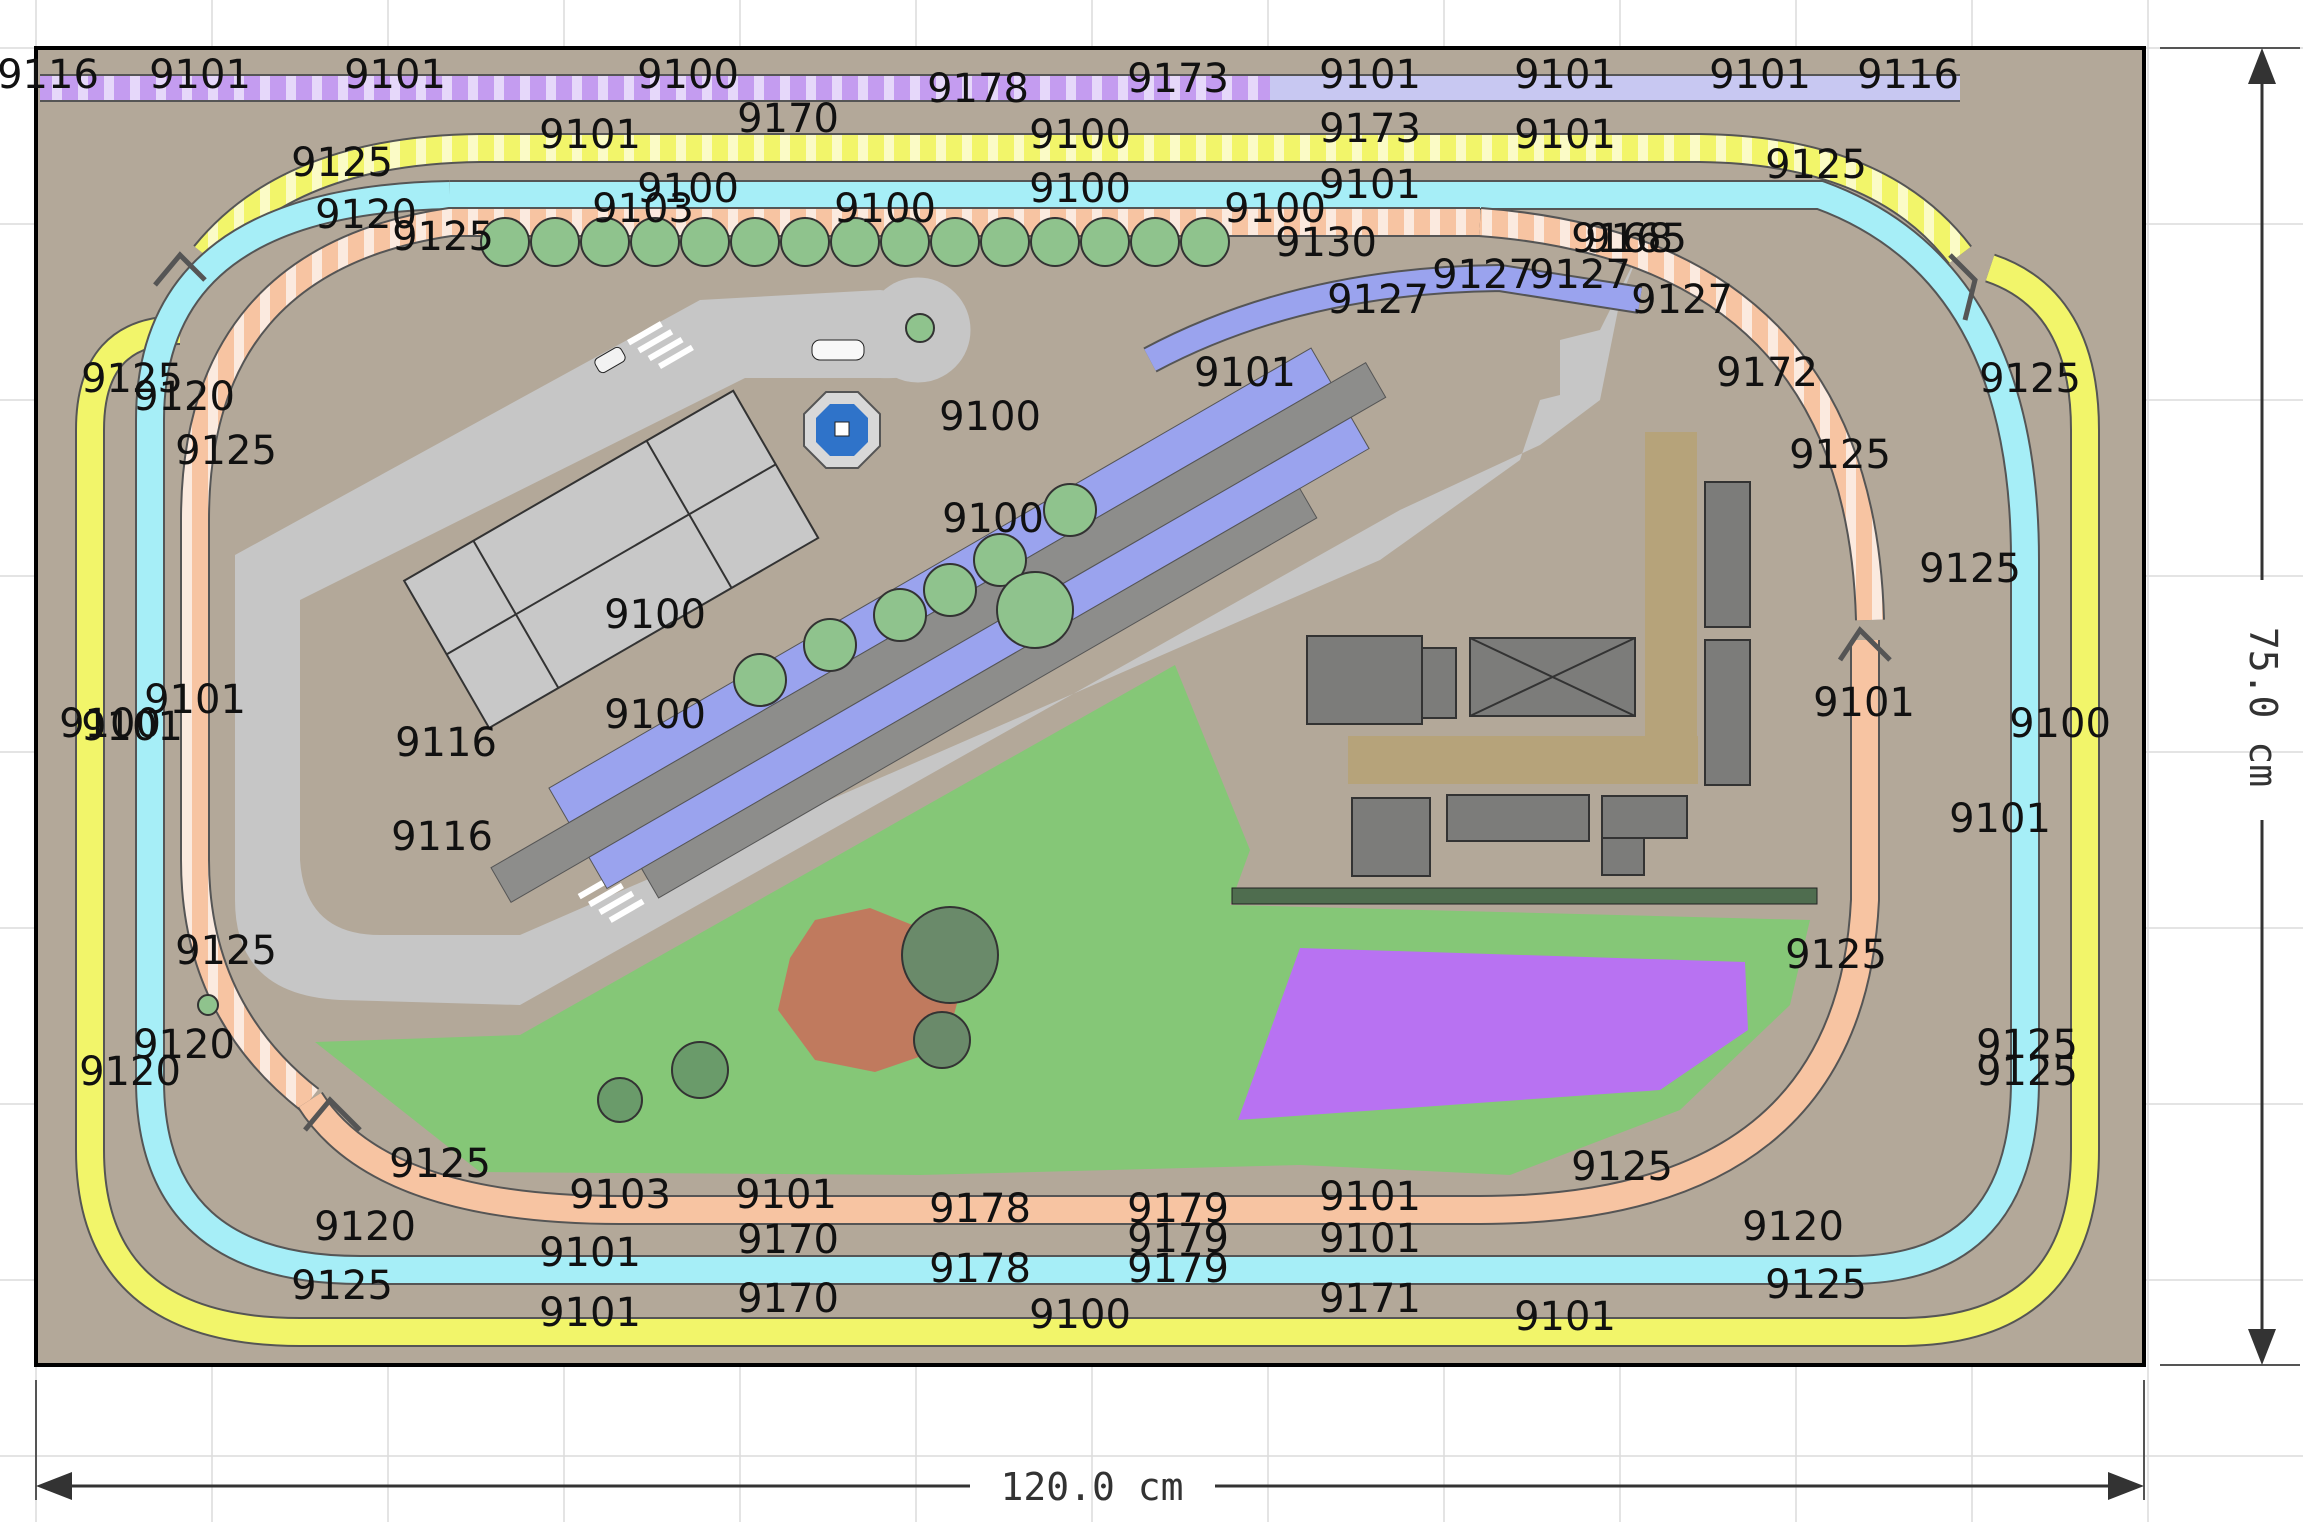  What do you see at coordinates (1524, 896) in the screenshot?
I see `hedge` at bounding box center [1524, 896].